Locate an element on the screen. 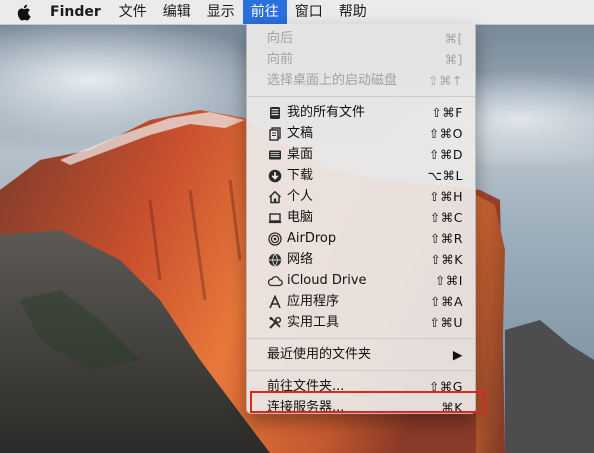 The image size is (594, 453). menu-item-label: iCloud Drive is located at coordinates (327, 280).